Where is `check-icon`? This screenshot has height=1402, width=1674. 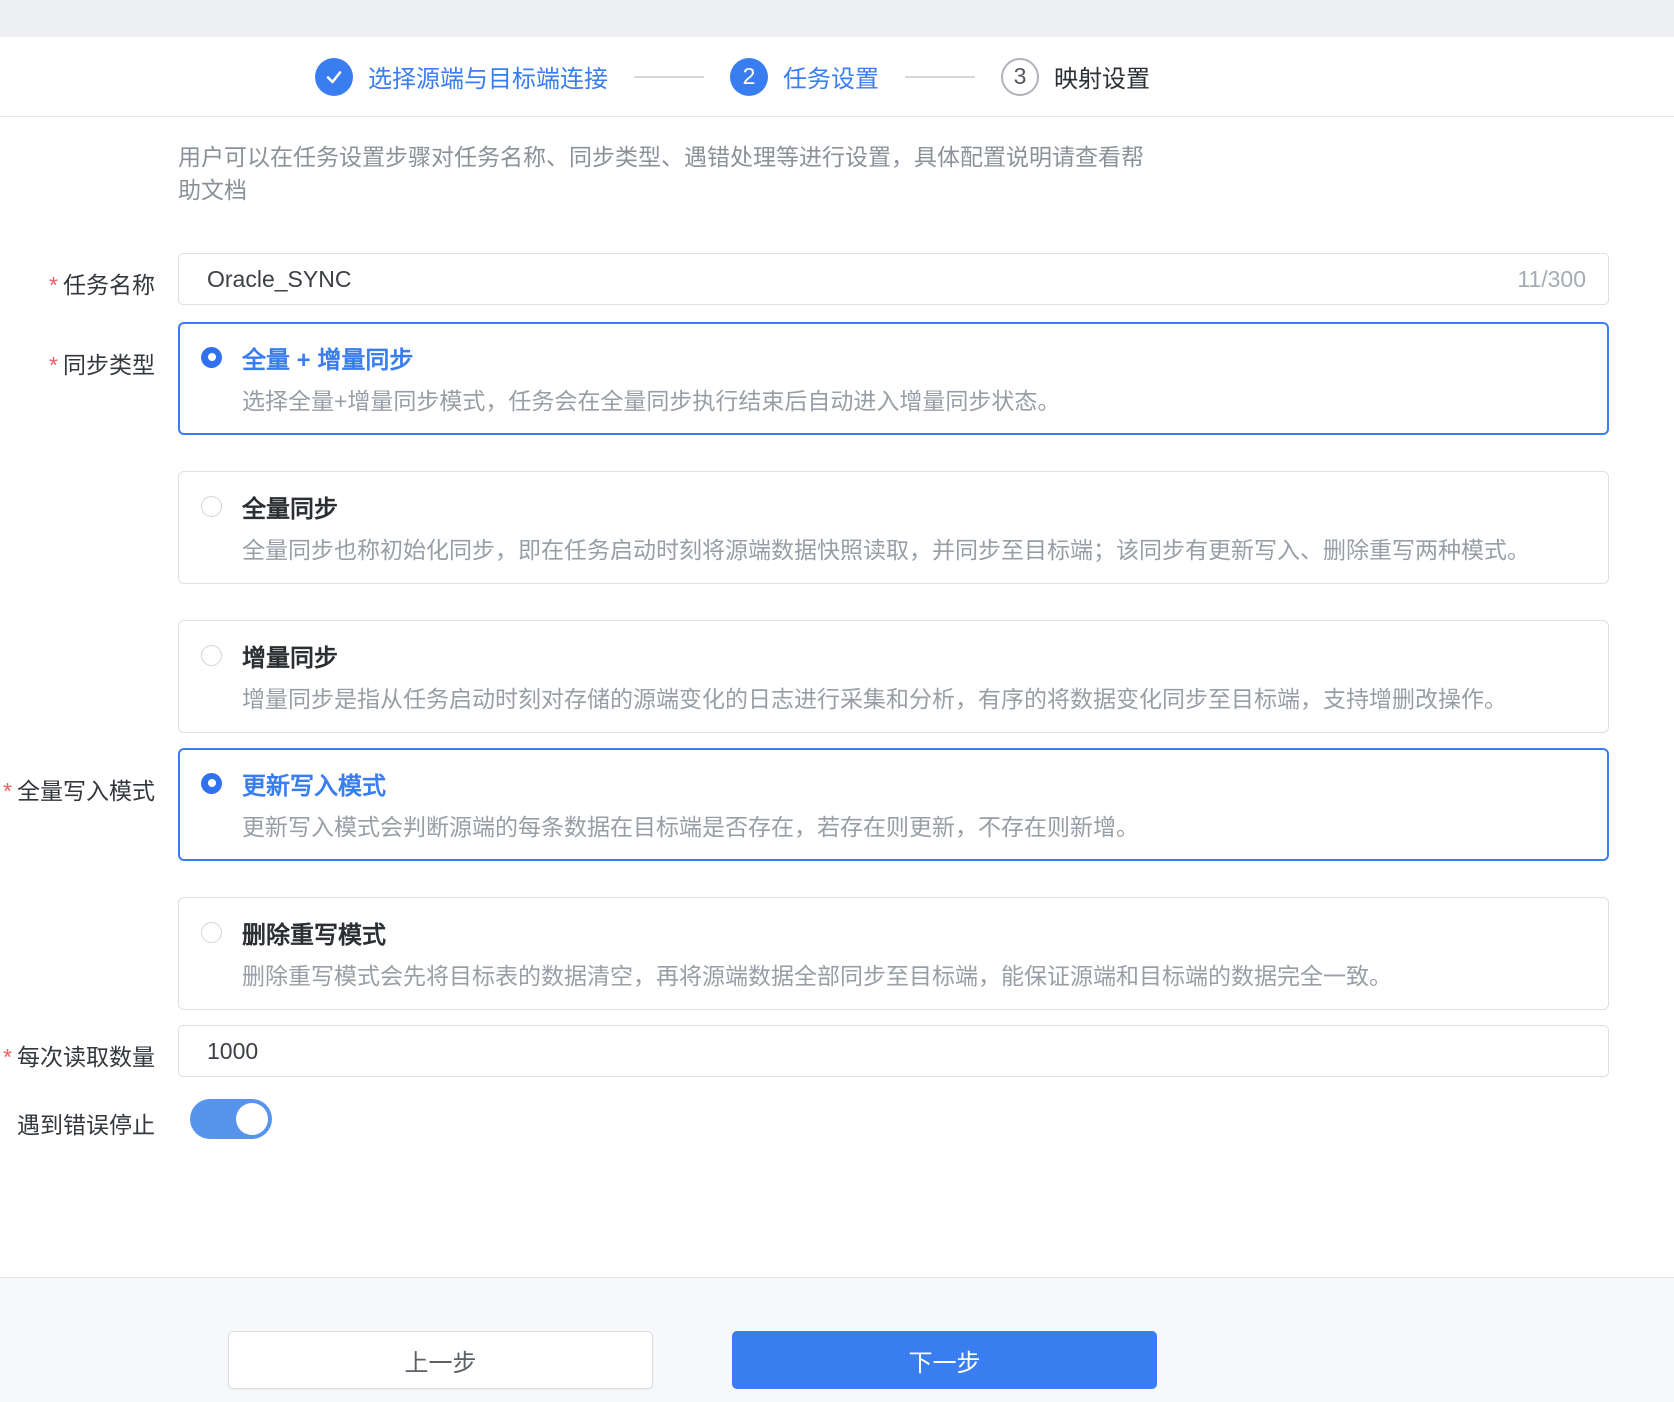
check-icon is located at coordinates (334, 76).